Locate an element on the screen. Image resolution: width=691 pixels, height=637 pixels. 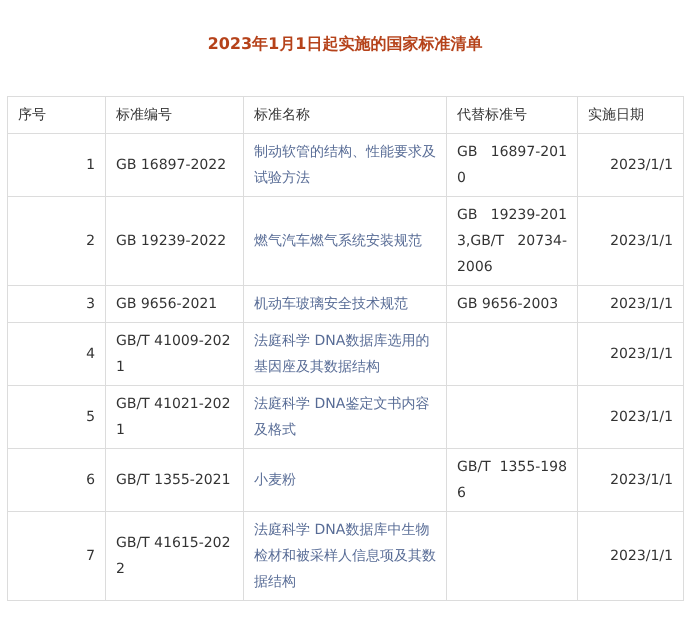
row-number: 3 is located at coordinates (57, 304).